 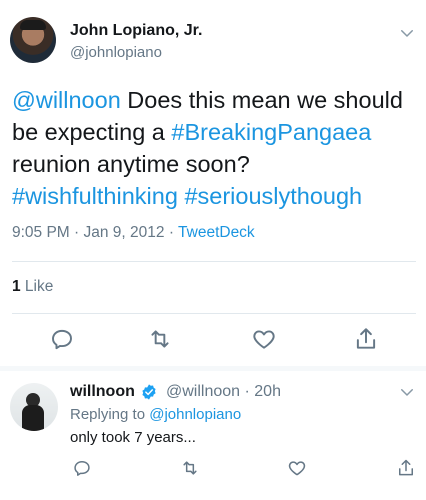 I want to click on timestamp: 9:05 PM · Jan 9, 2012 ·, so click(x=95, y=232).